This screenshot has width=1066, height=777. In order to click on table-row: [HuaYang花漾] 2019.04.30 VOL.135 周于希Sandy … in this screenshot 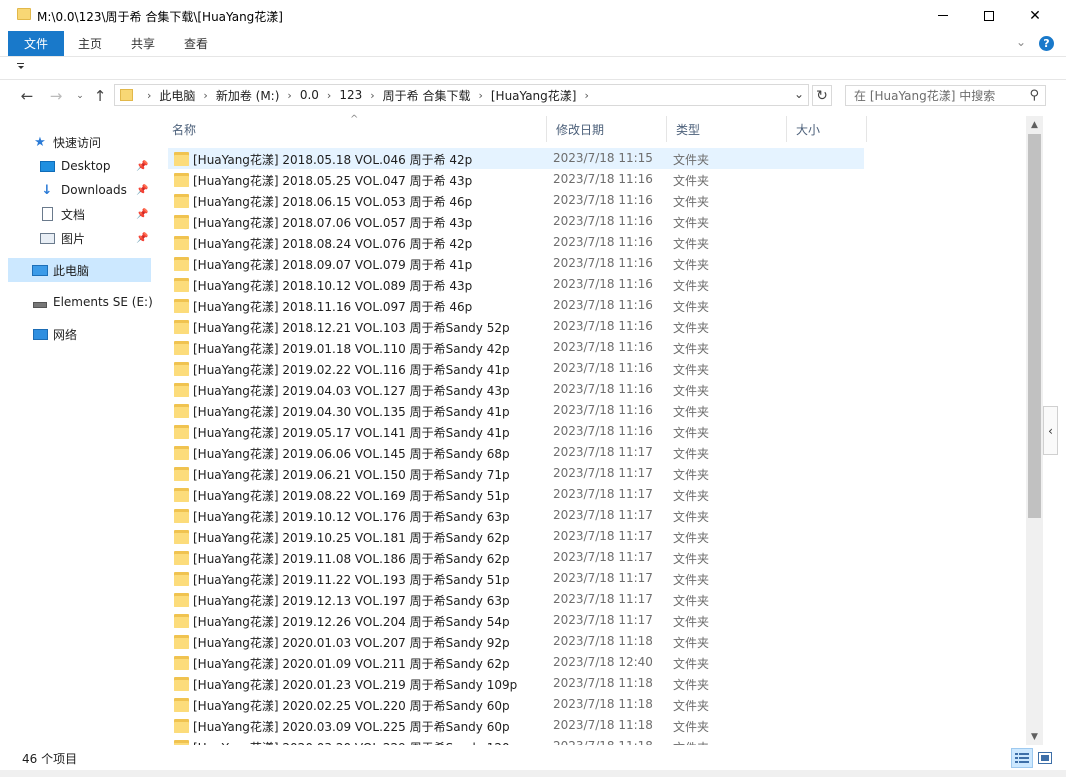, I will do `click(516, 410)`.